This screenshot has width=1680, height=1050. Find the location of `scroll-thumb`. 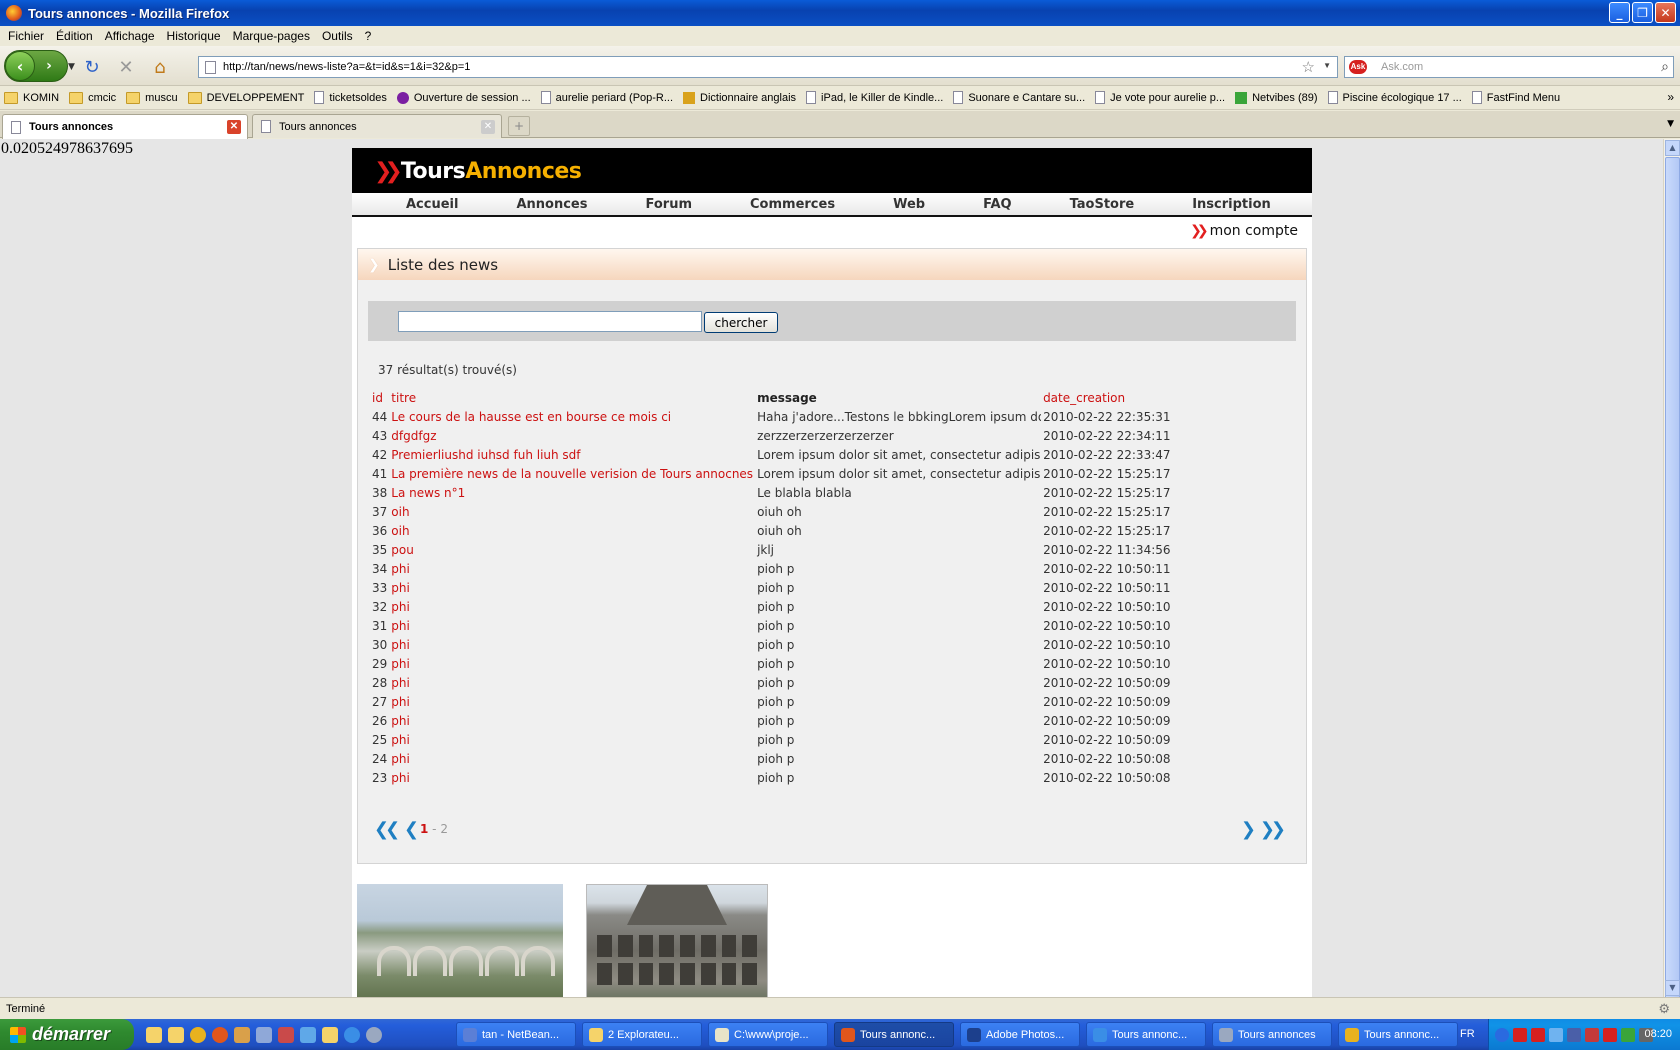

scroll-thumb is located at coordinates (1672, 578).